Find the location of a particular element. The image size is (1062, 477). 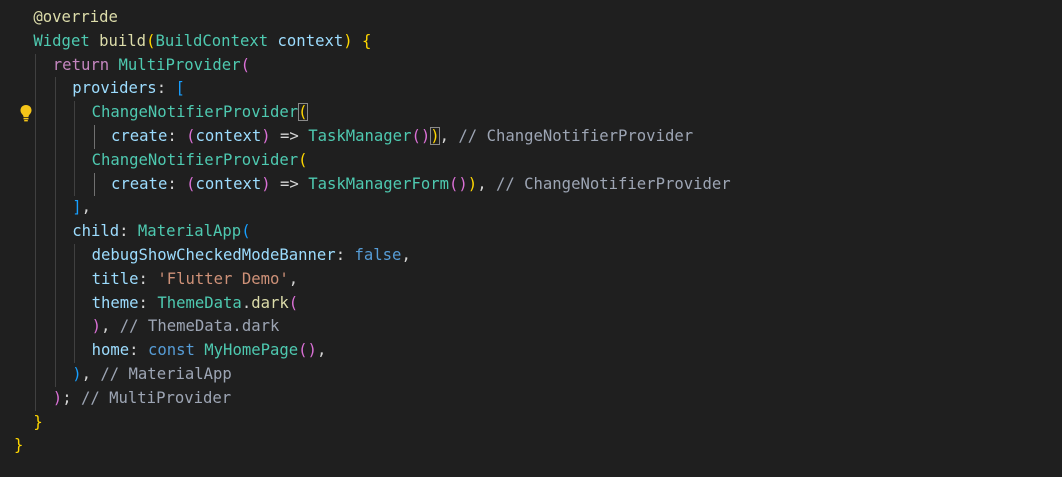

code-token: create is located at coordinates (139, 135).